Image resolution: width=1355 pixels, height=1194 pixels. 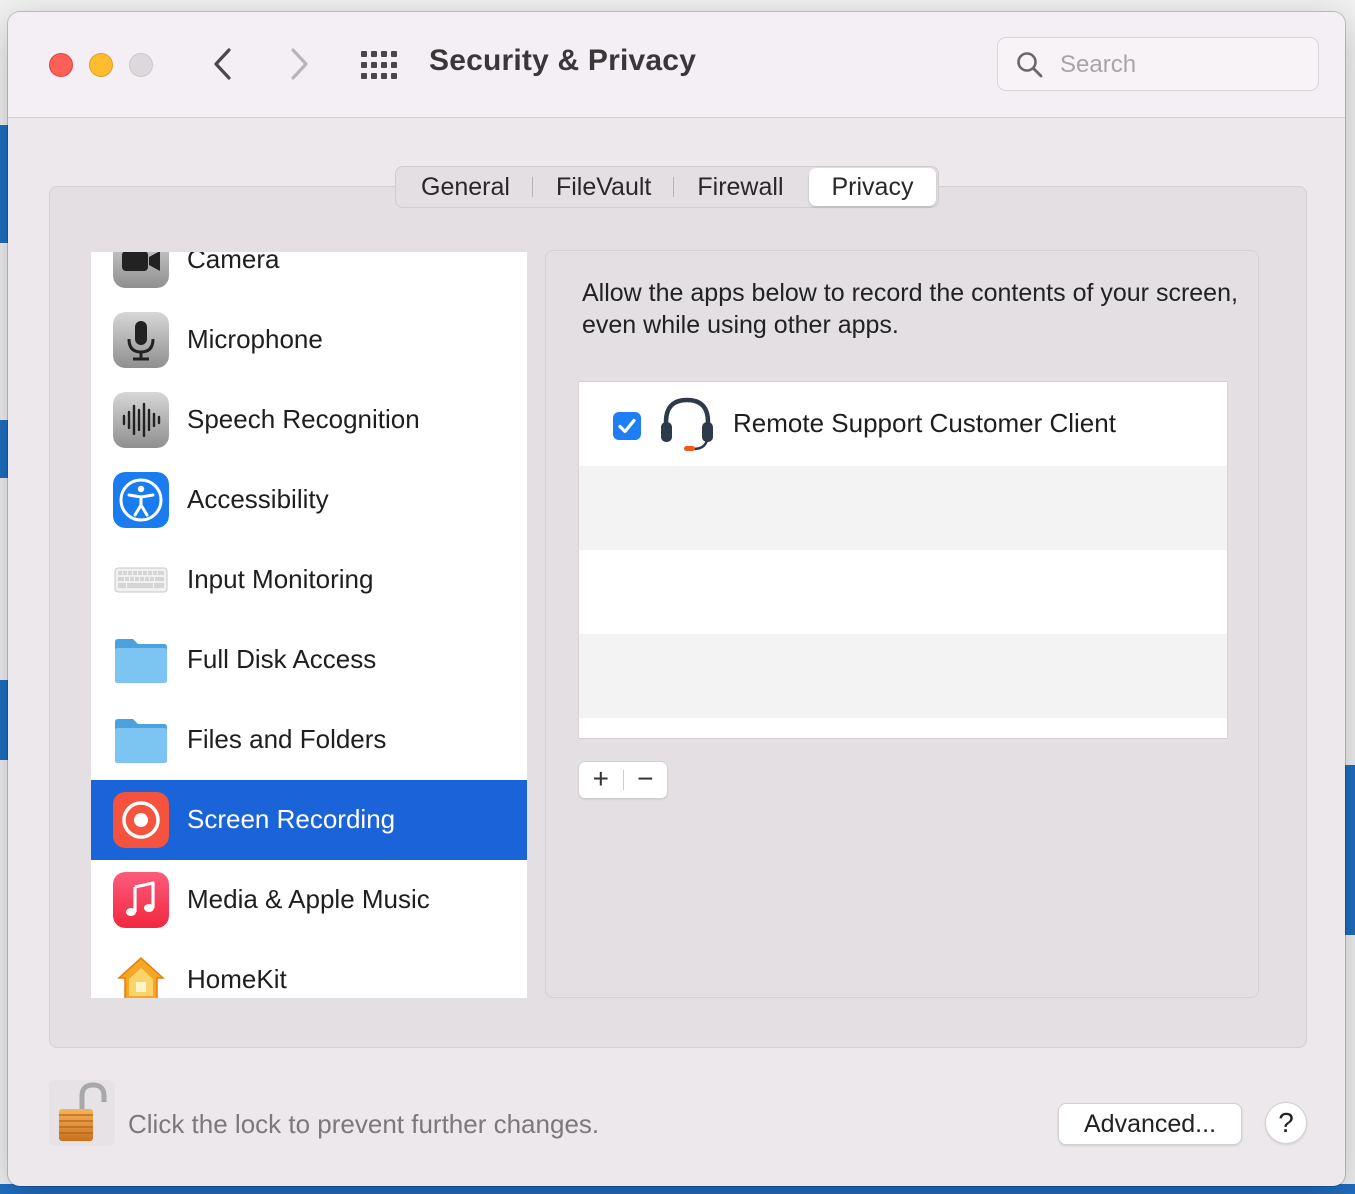 What do you see at coordinates (287, 739) in the screenshot?
I see `sidebar-item-label: Files and Folders` at bounding box center [287, 739].